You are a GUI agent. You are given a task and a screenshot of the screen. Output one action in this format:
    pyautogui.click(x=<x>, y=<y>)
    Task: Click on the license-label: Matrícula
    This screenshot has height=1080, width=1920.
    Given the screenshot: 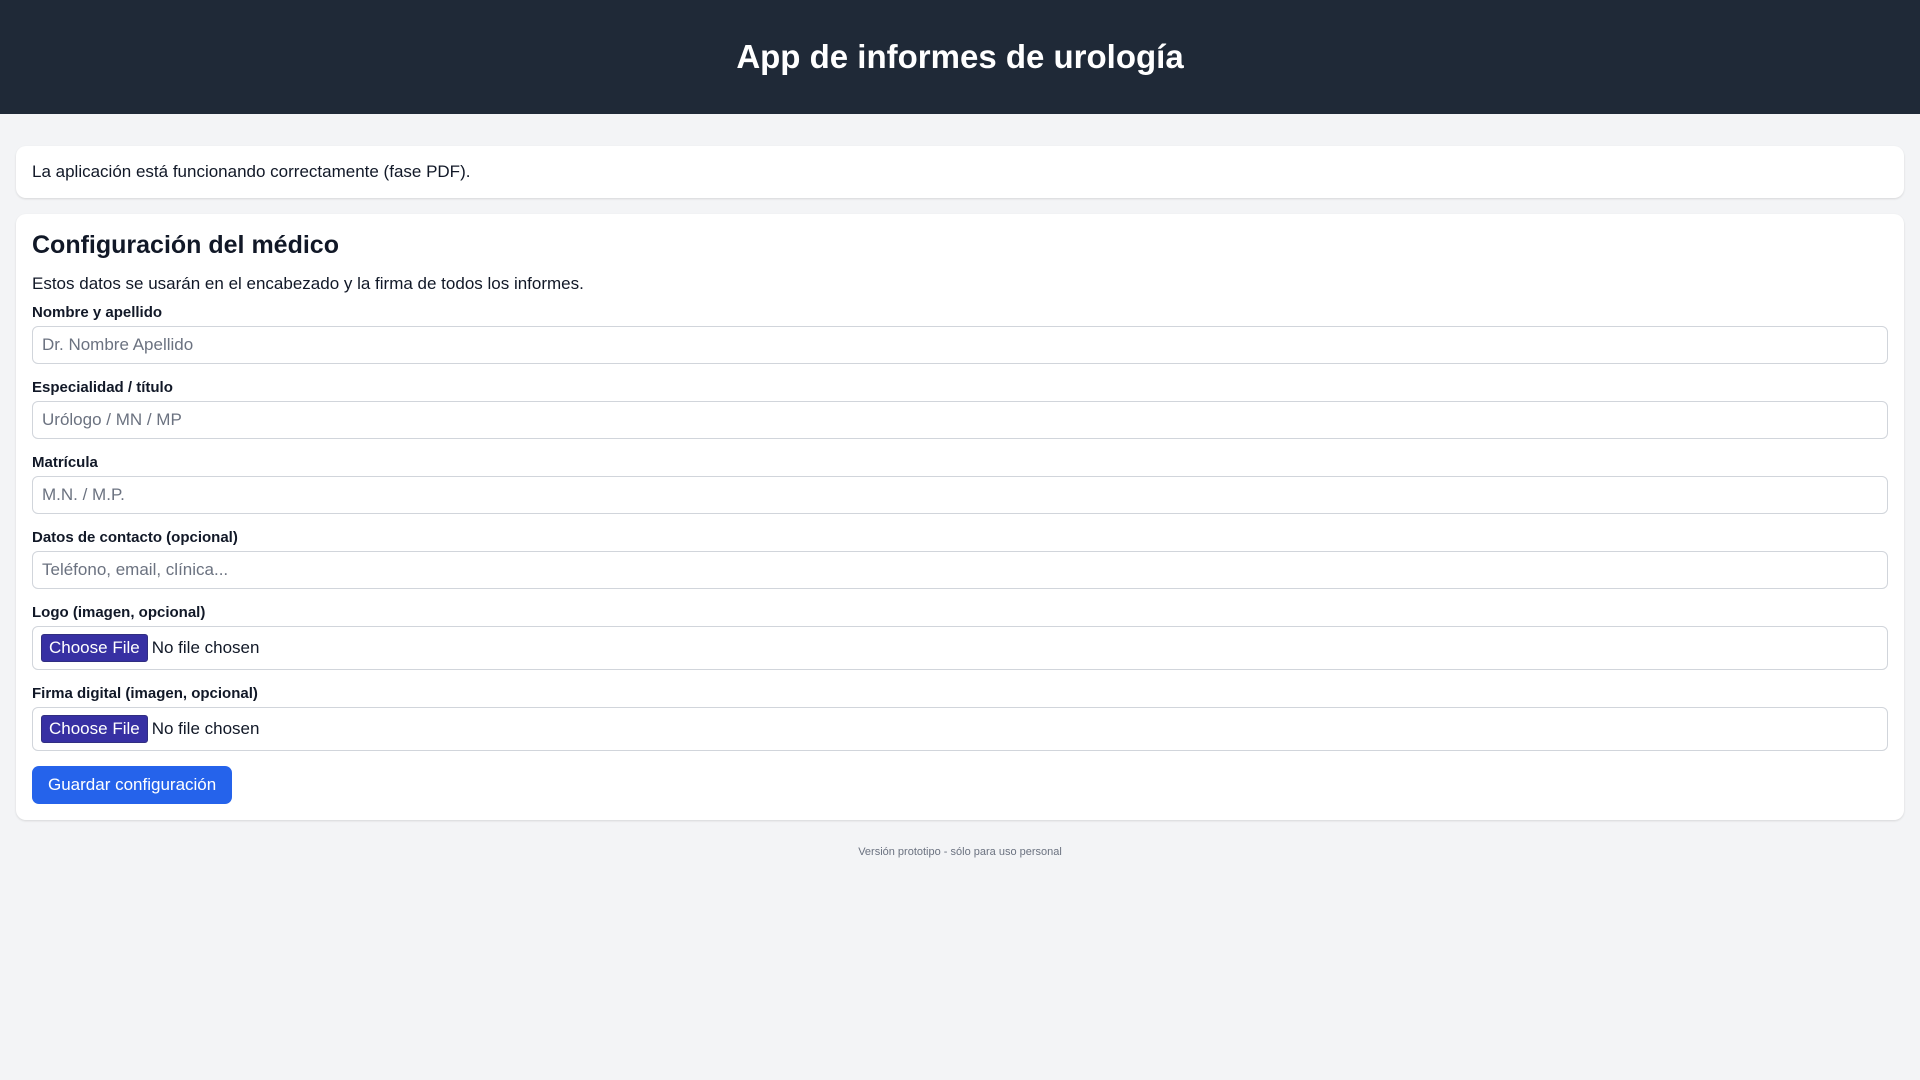 What is the action you would take?
    pyautogui.click(x=65, y=462)
    